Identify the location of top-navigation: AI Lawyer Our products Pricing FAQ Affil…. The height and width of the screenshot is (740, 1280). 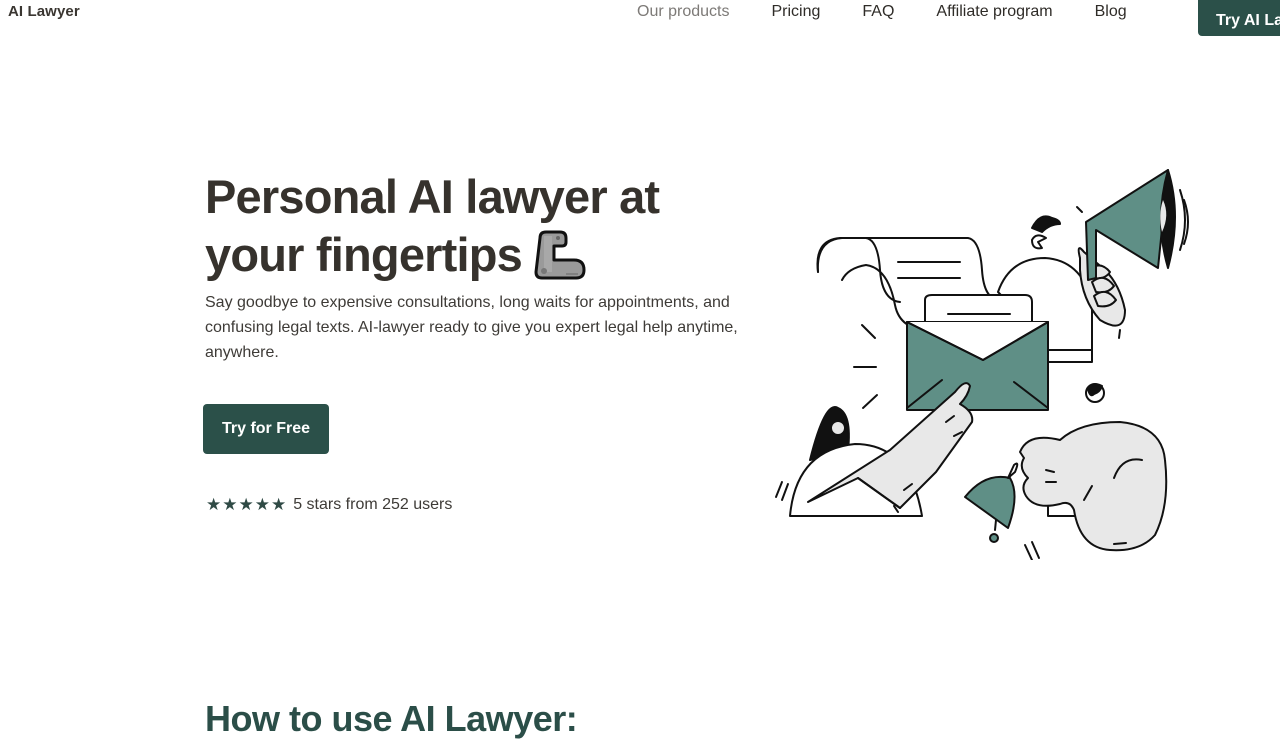
(640, 20).